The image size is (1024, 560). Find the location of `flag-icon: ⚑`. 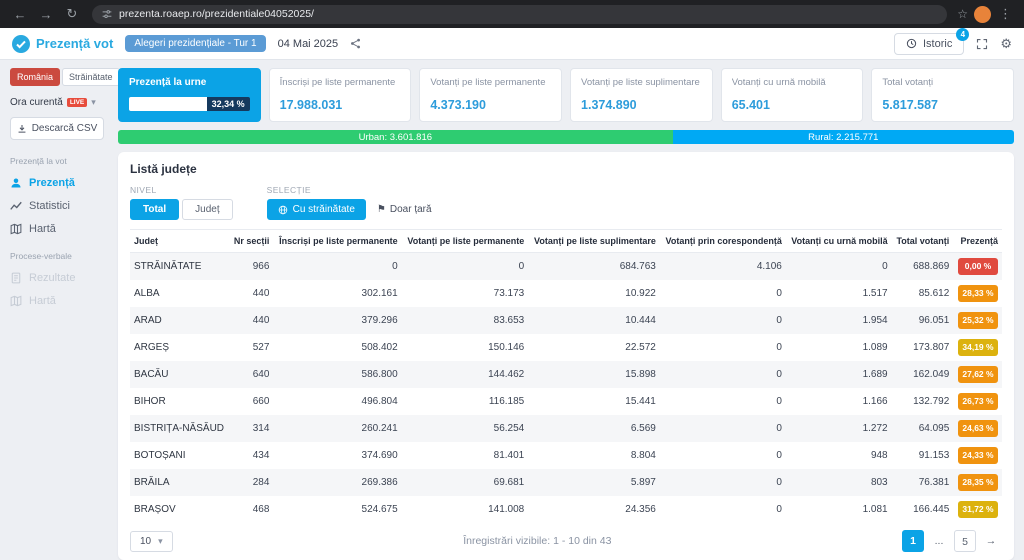

flag-icon: ⚑ is located at coordinates (381, 209).